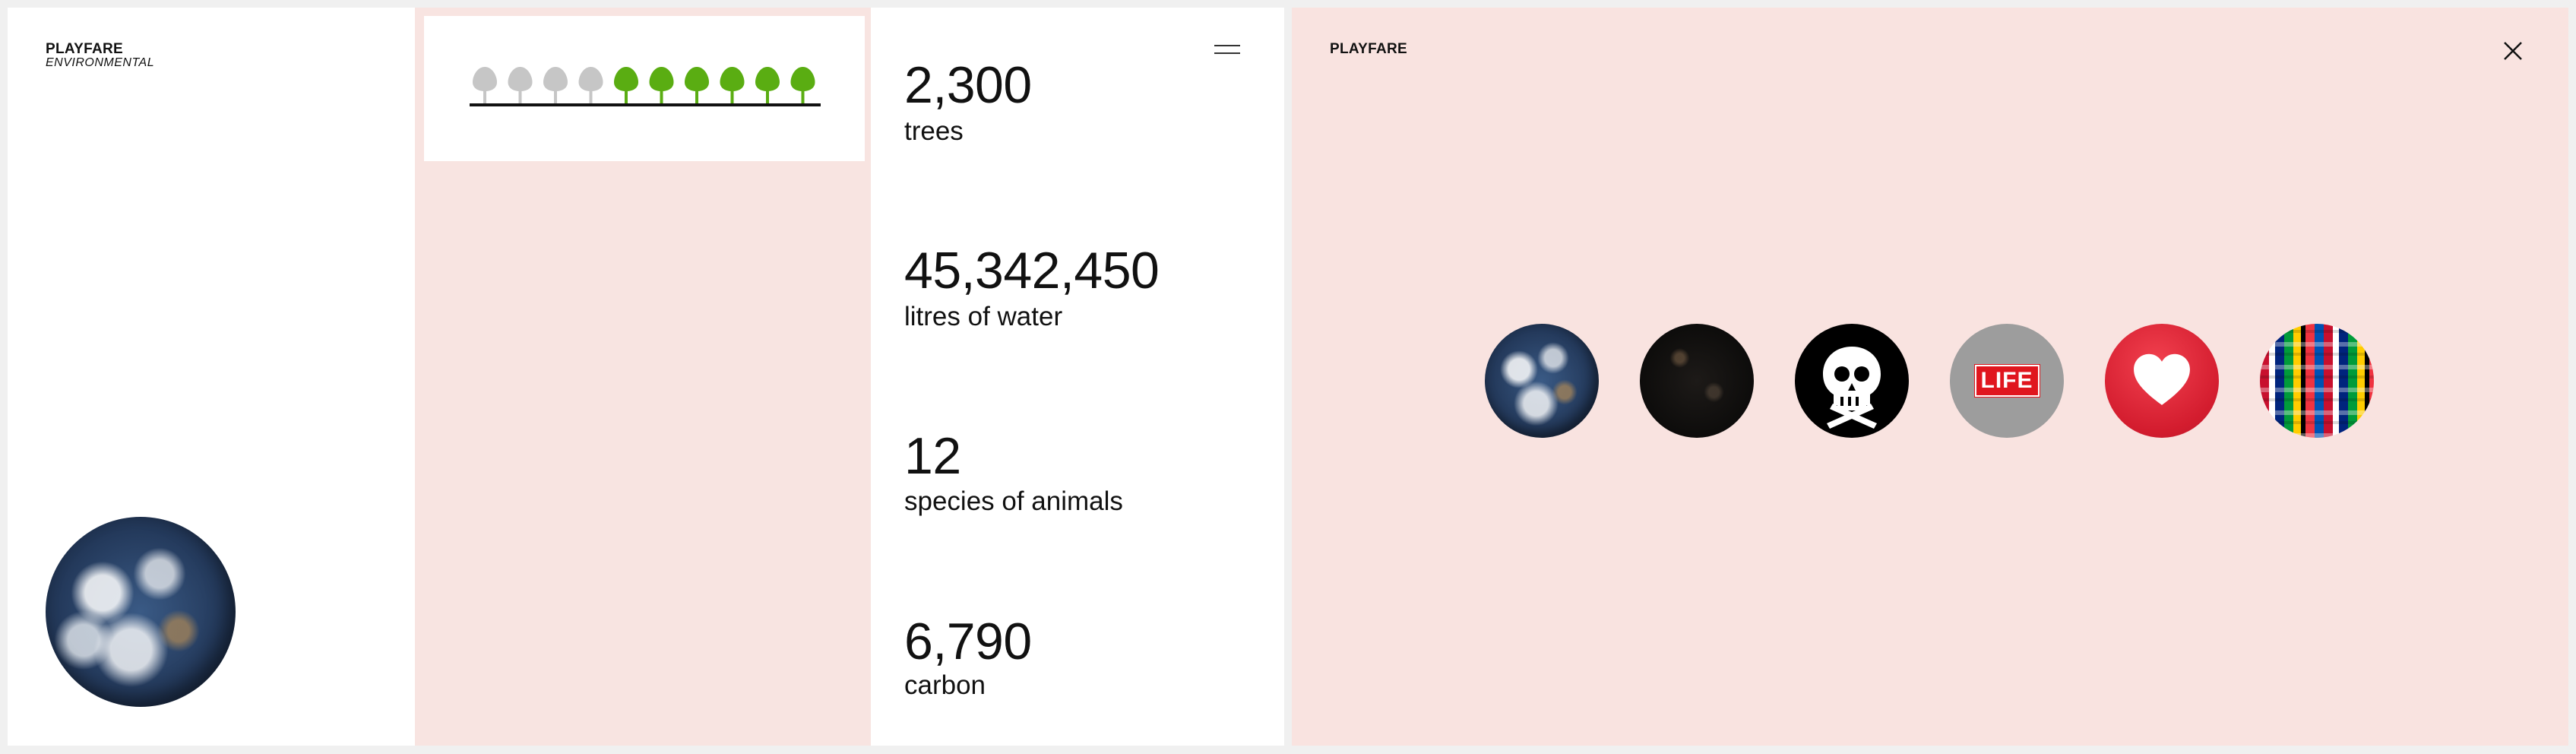 This screenshot has height=754, width=2576. What do you see at coordinates (1013, 501) in the screenshot?
I see `stat-species-label: species of animals` at bounding box center [1013, 501].